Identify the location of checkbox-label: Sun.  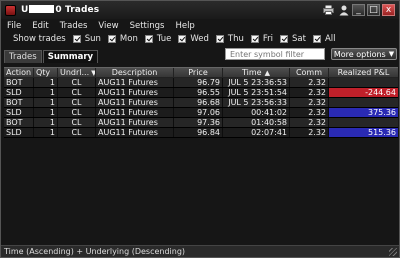
(92, 39).